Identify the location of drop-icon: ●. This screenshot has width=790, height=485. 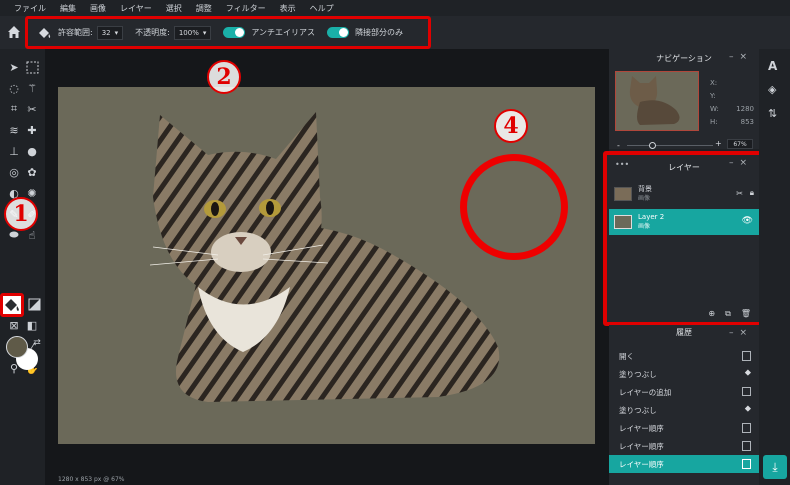
(32, 151).